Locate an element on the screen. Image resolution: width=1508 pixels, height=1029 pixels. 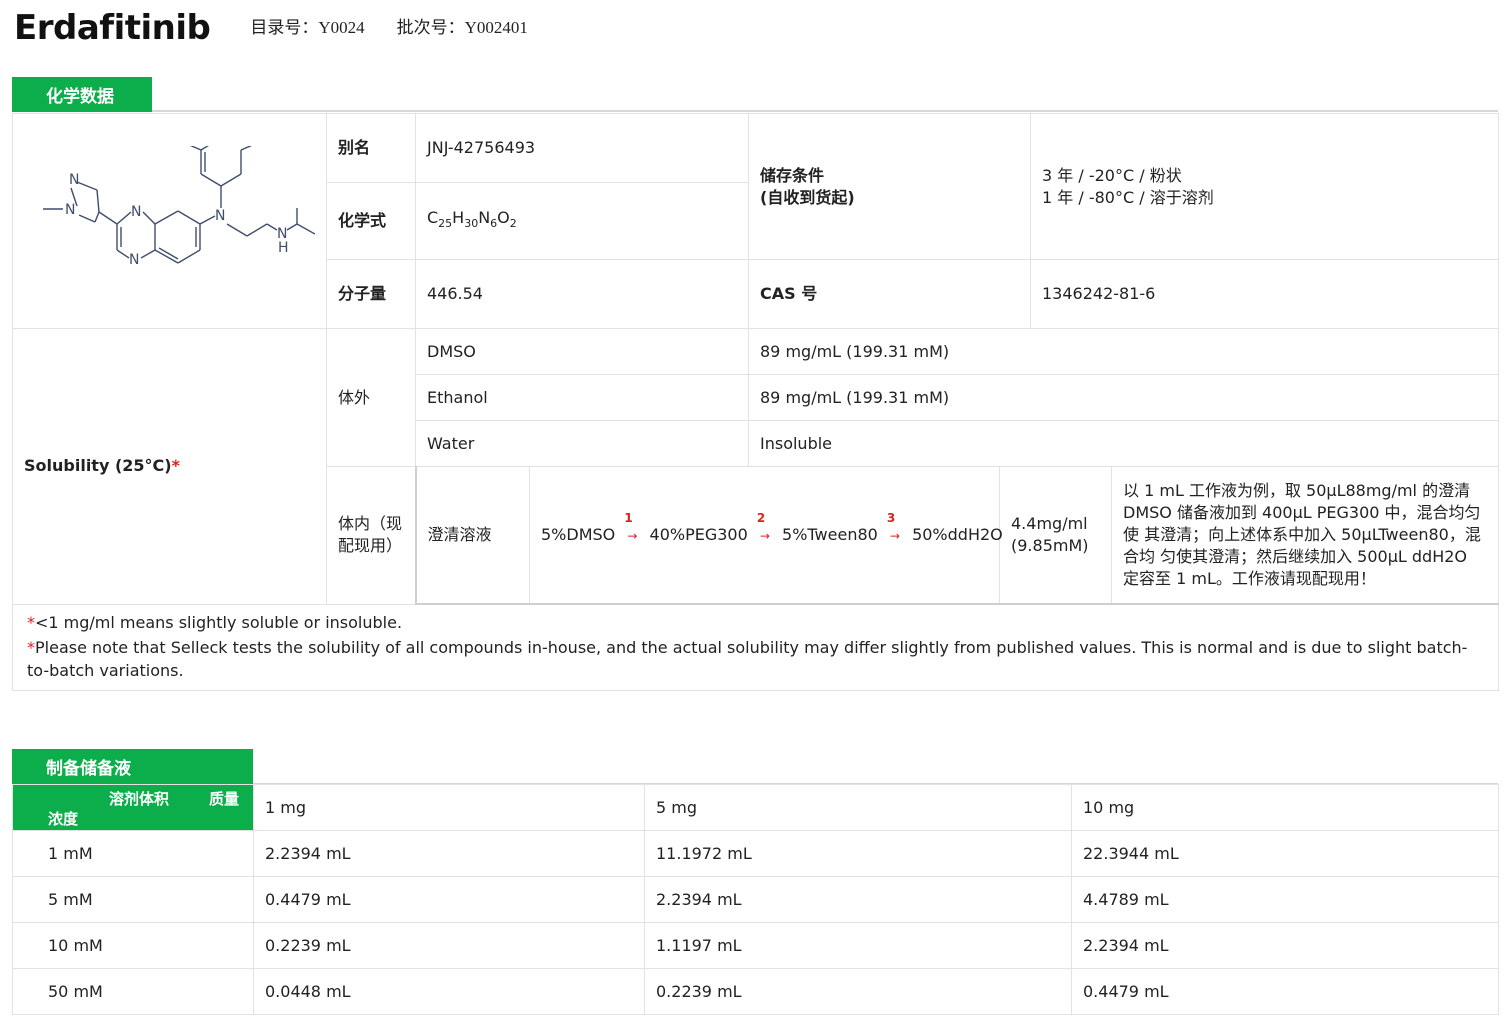
stock-table-corner-header: 溶剂体积 质量 浓度 is located at coordinates (133, 807).